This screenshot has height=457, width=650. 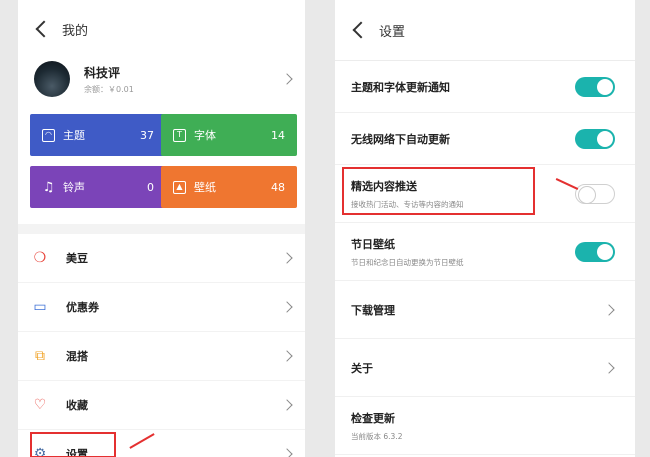 I want to click on menu-item-beans: ❍ 美豆, so click(x=161, y=258).